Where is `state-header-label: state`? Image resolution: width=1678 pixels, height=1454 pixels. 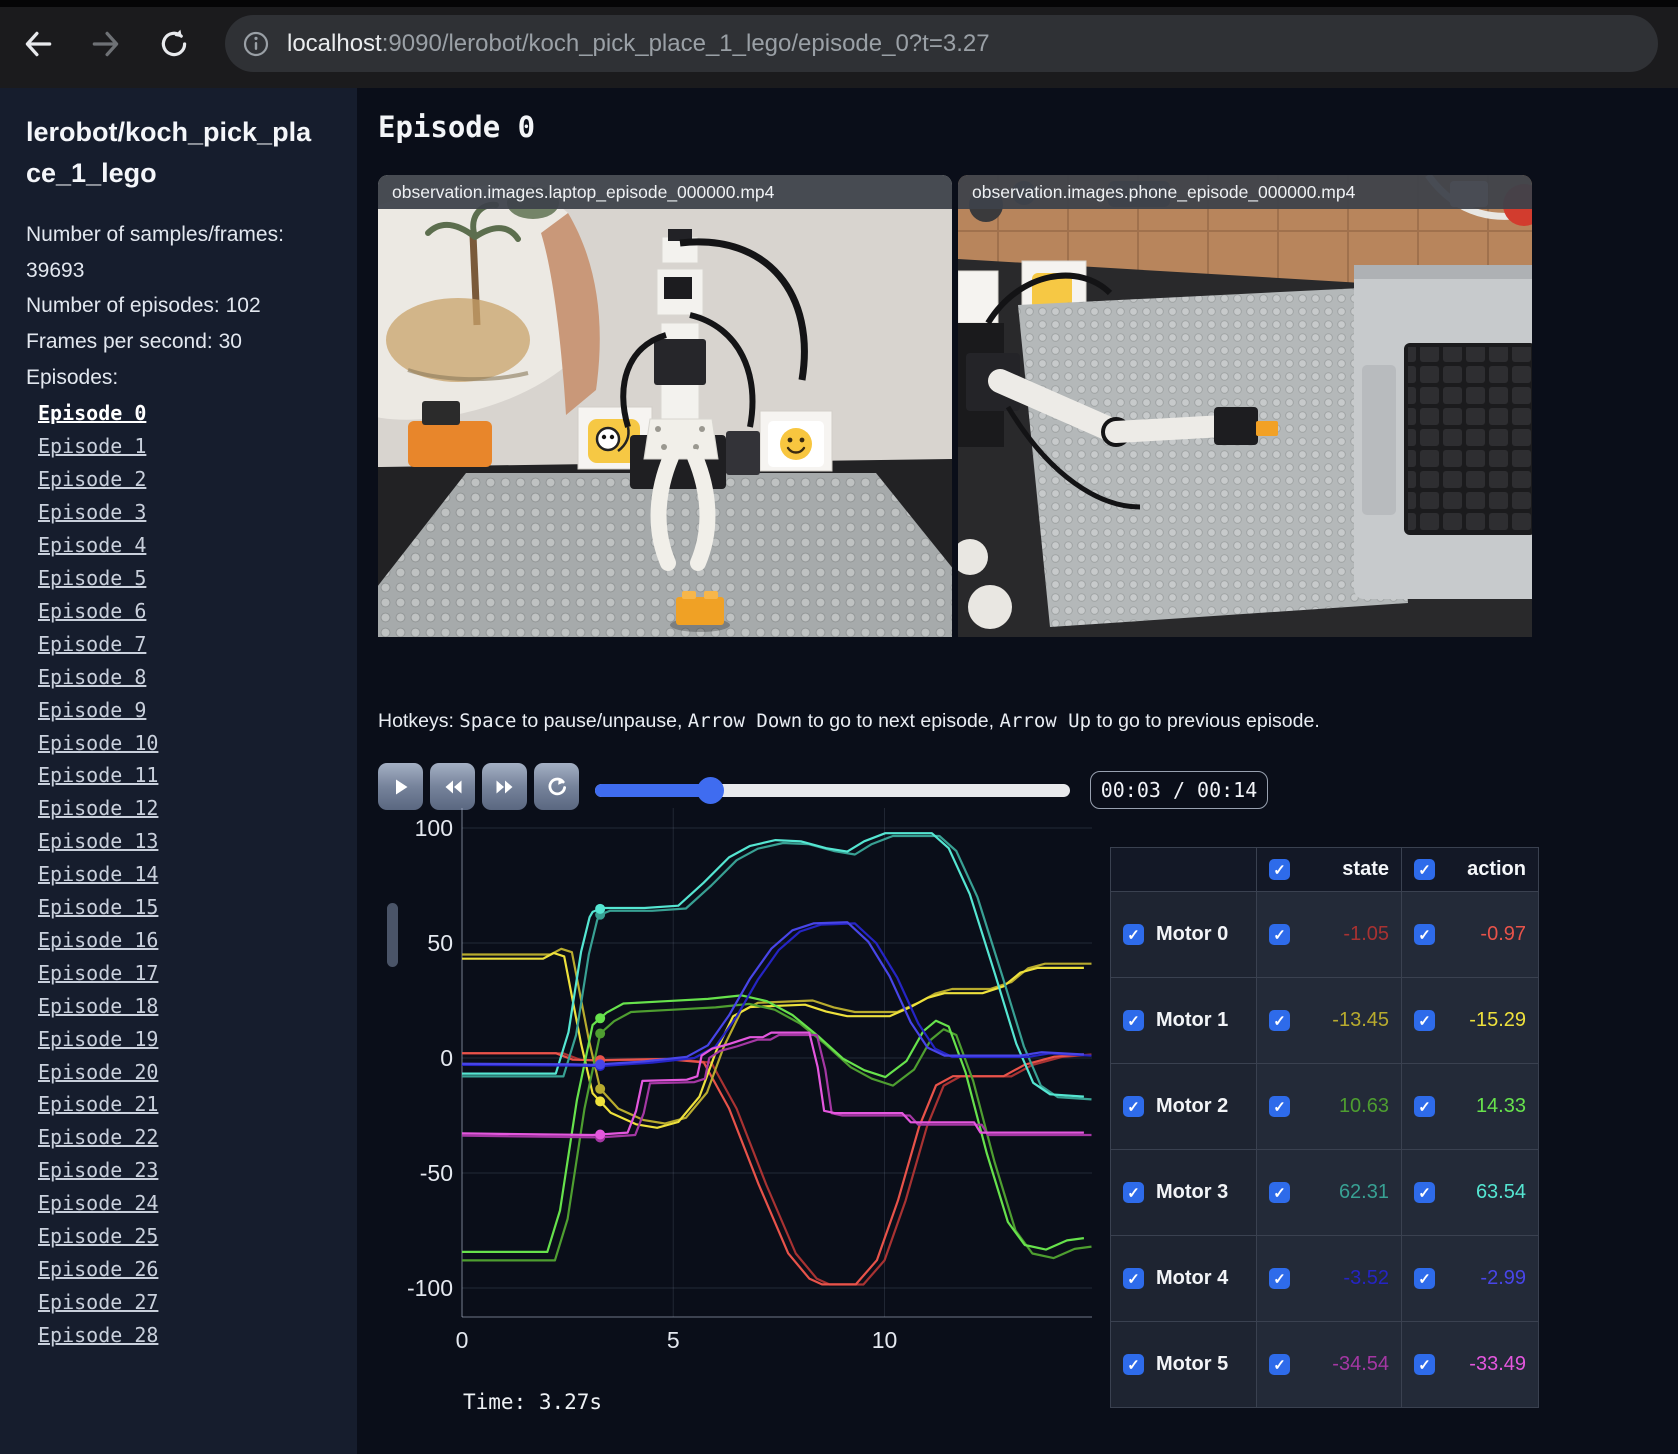 state-header-label: state is located at coordinates (1365, 869).